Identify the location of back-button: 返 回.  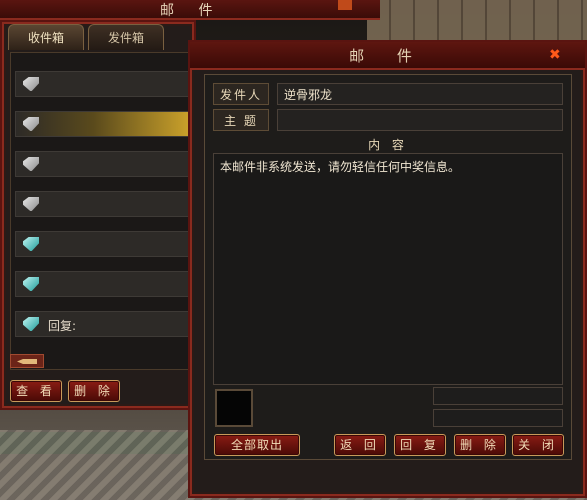
(360, 445).